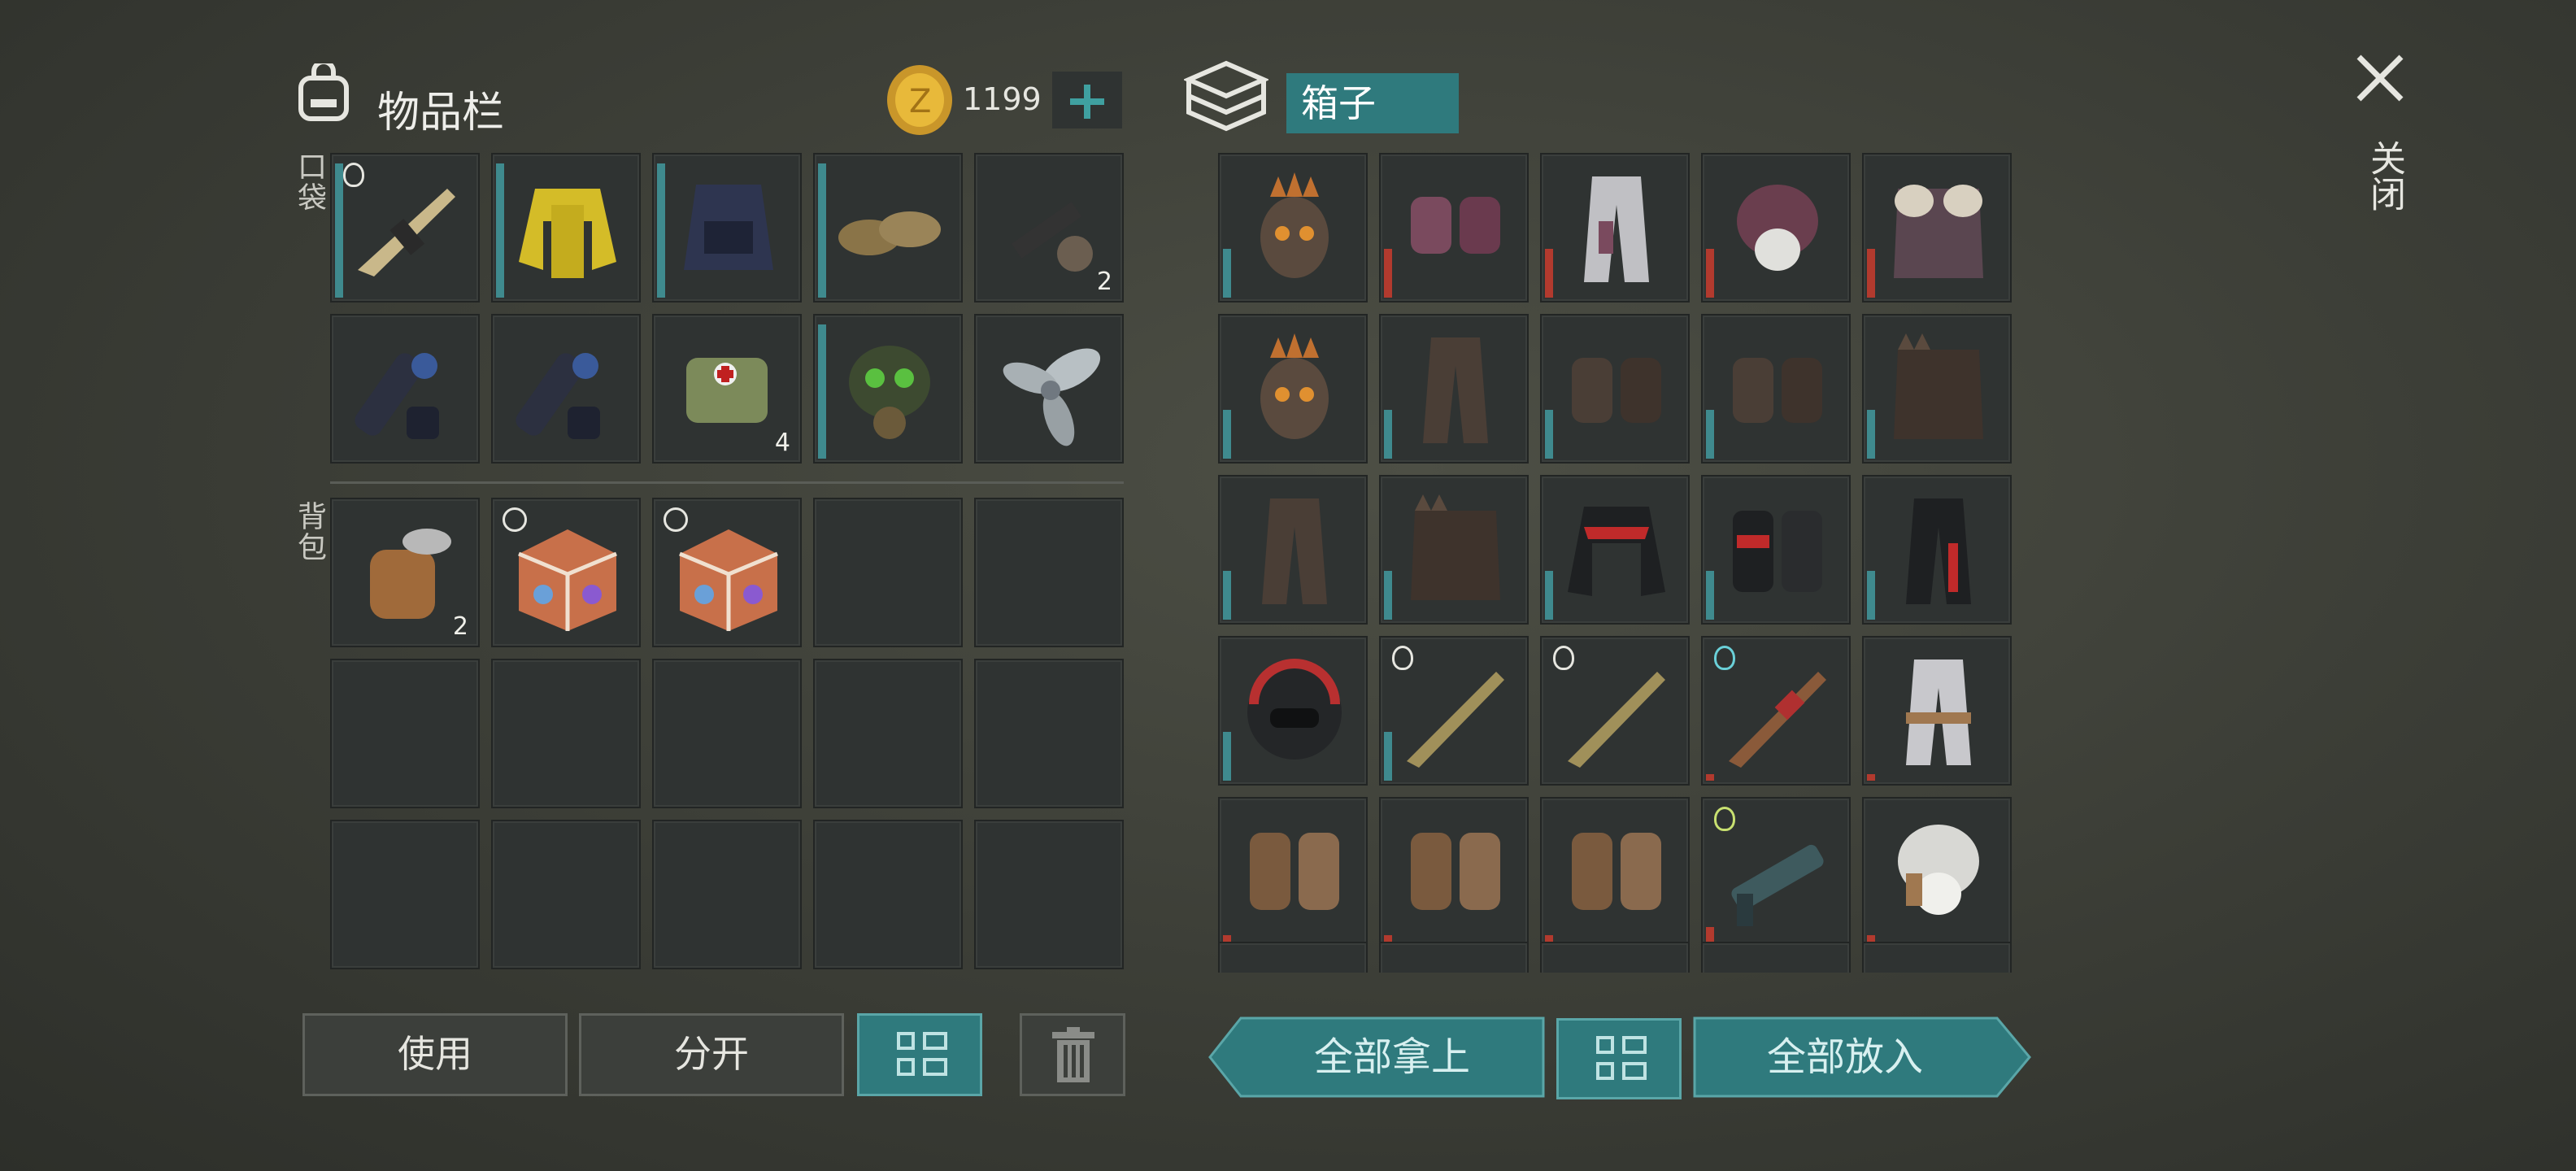 The height and width of the screenshot is (1171, 2576). What do you see at coordinates (435, 1055) in the screenshot?
I see `use-button: 使用` at bounding box center [435, 1055].